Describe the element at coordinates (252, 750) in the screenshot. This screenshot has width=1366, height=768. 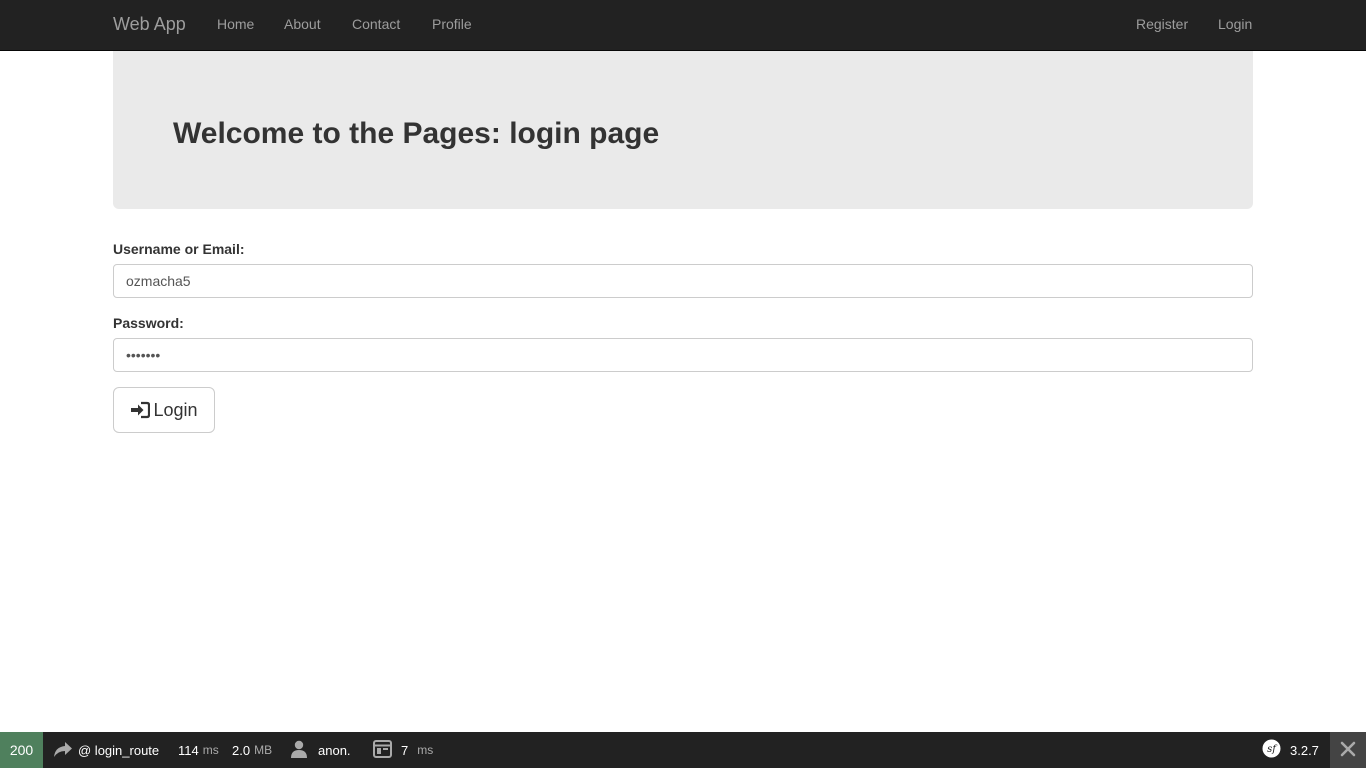
I see `memory-item: 2.0 MB` at that location.